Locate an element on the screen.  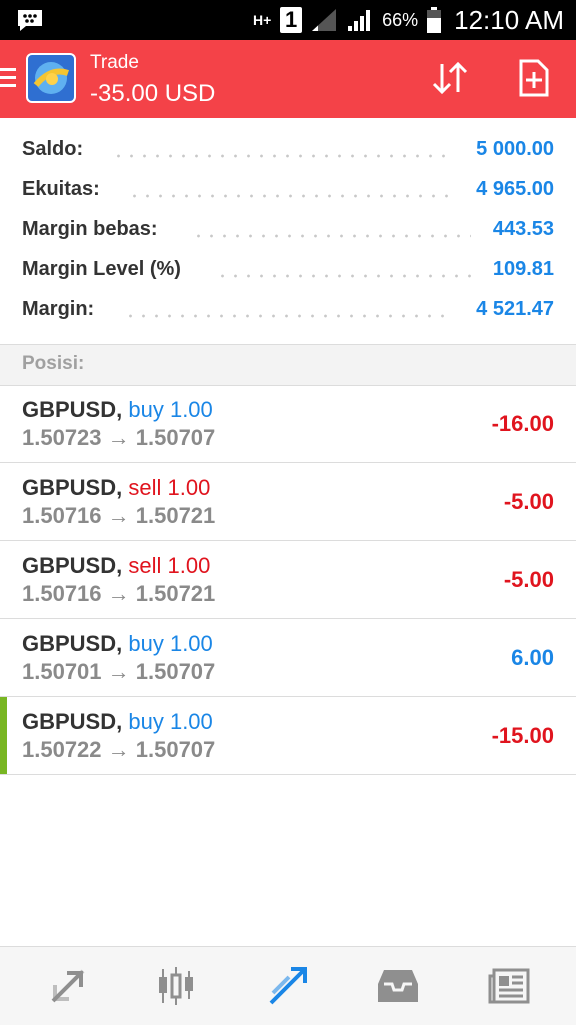
battery-icon is located at coordinates (434, 20).